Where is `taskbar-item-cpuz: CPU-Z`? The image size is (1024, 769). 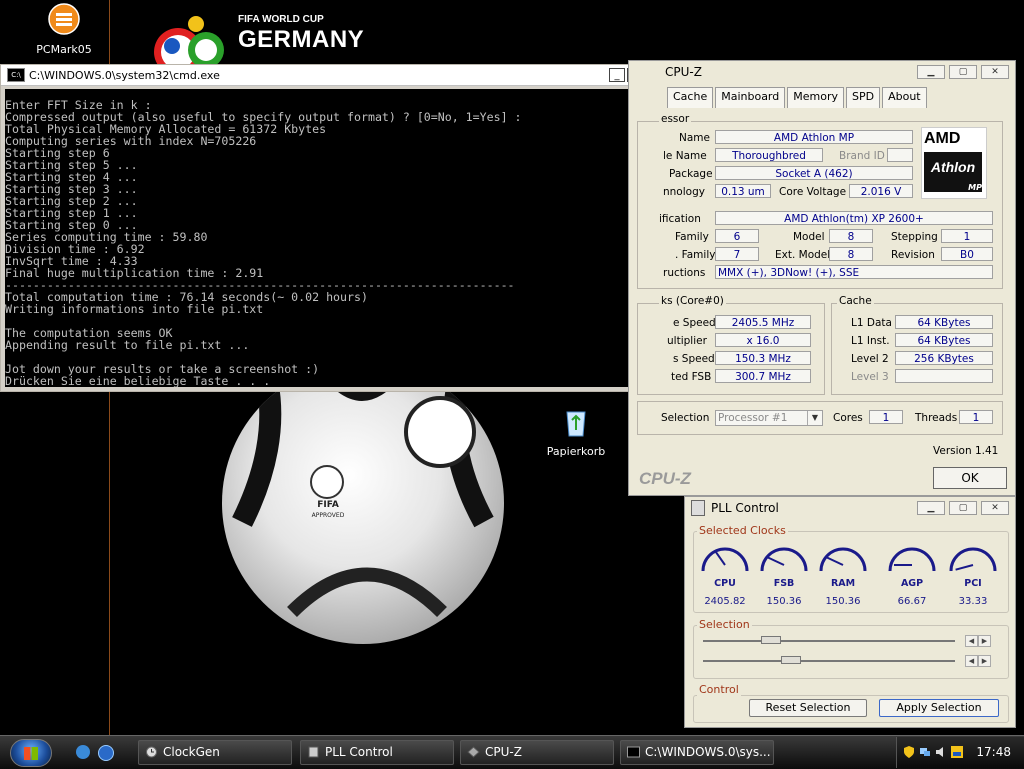 taskbar-item-cpuz: CPU-Z is located at coordinates (537, 752).